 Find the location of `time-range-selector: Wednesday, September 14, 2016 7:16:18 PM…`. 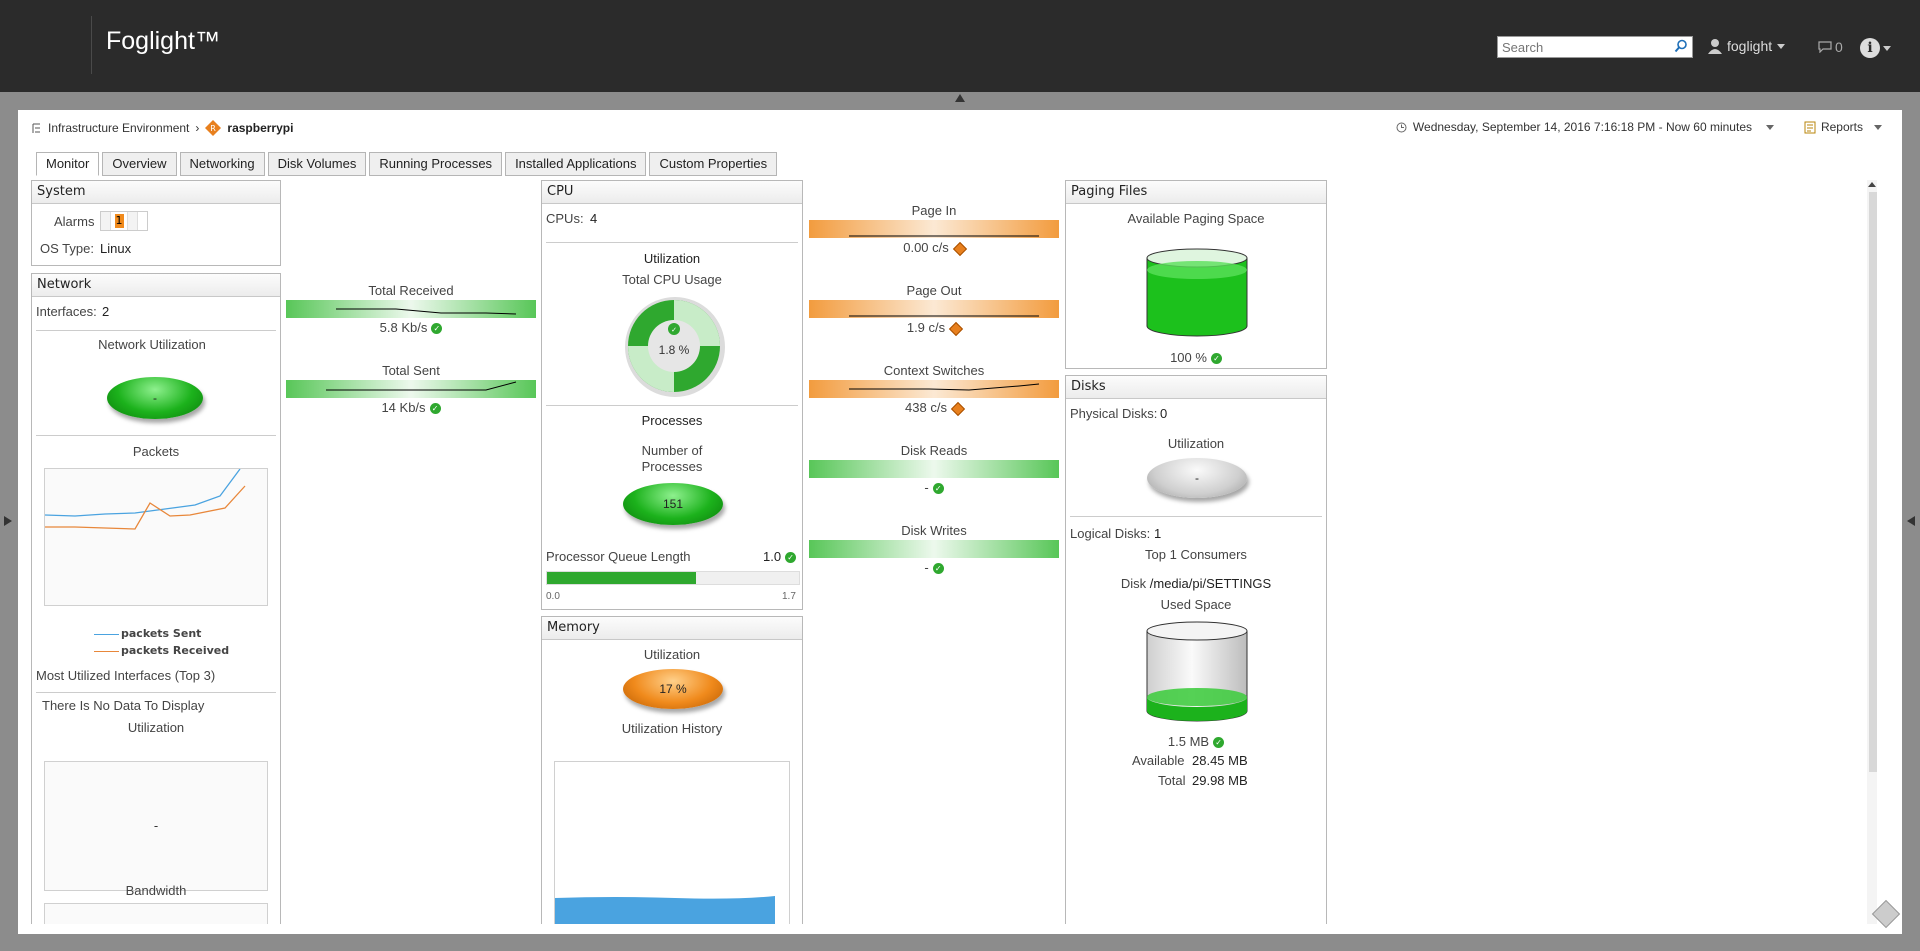

time-range-selector: Wednesday, September 14, 2016 7:16:18 PM… is located at coordinates (1585, 127).